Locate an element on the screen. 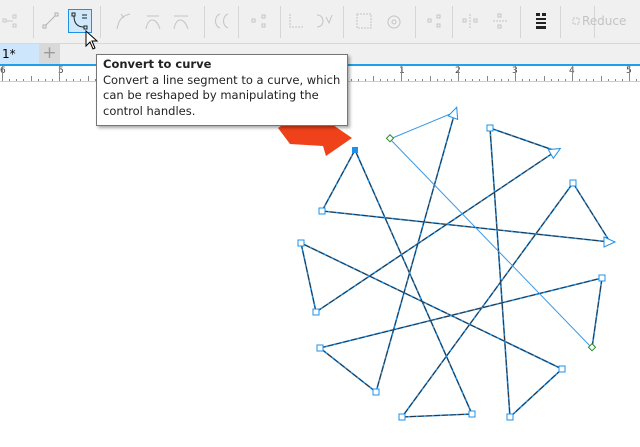  reduce-nodes-button: Reduce is located at coordinates (604, 21).